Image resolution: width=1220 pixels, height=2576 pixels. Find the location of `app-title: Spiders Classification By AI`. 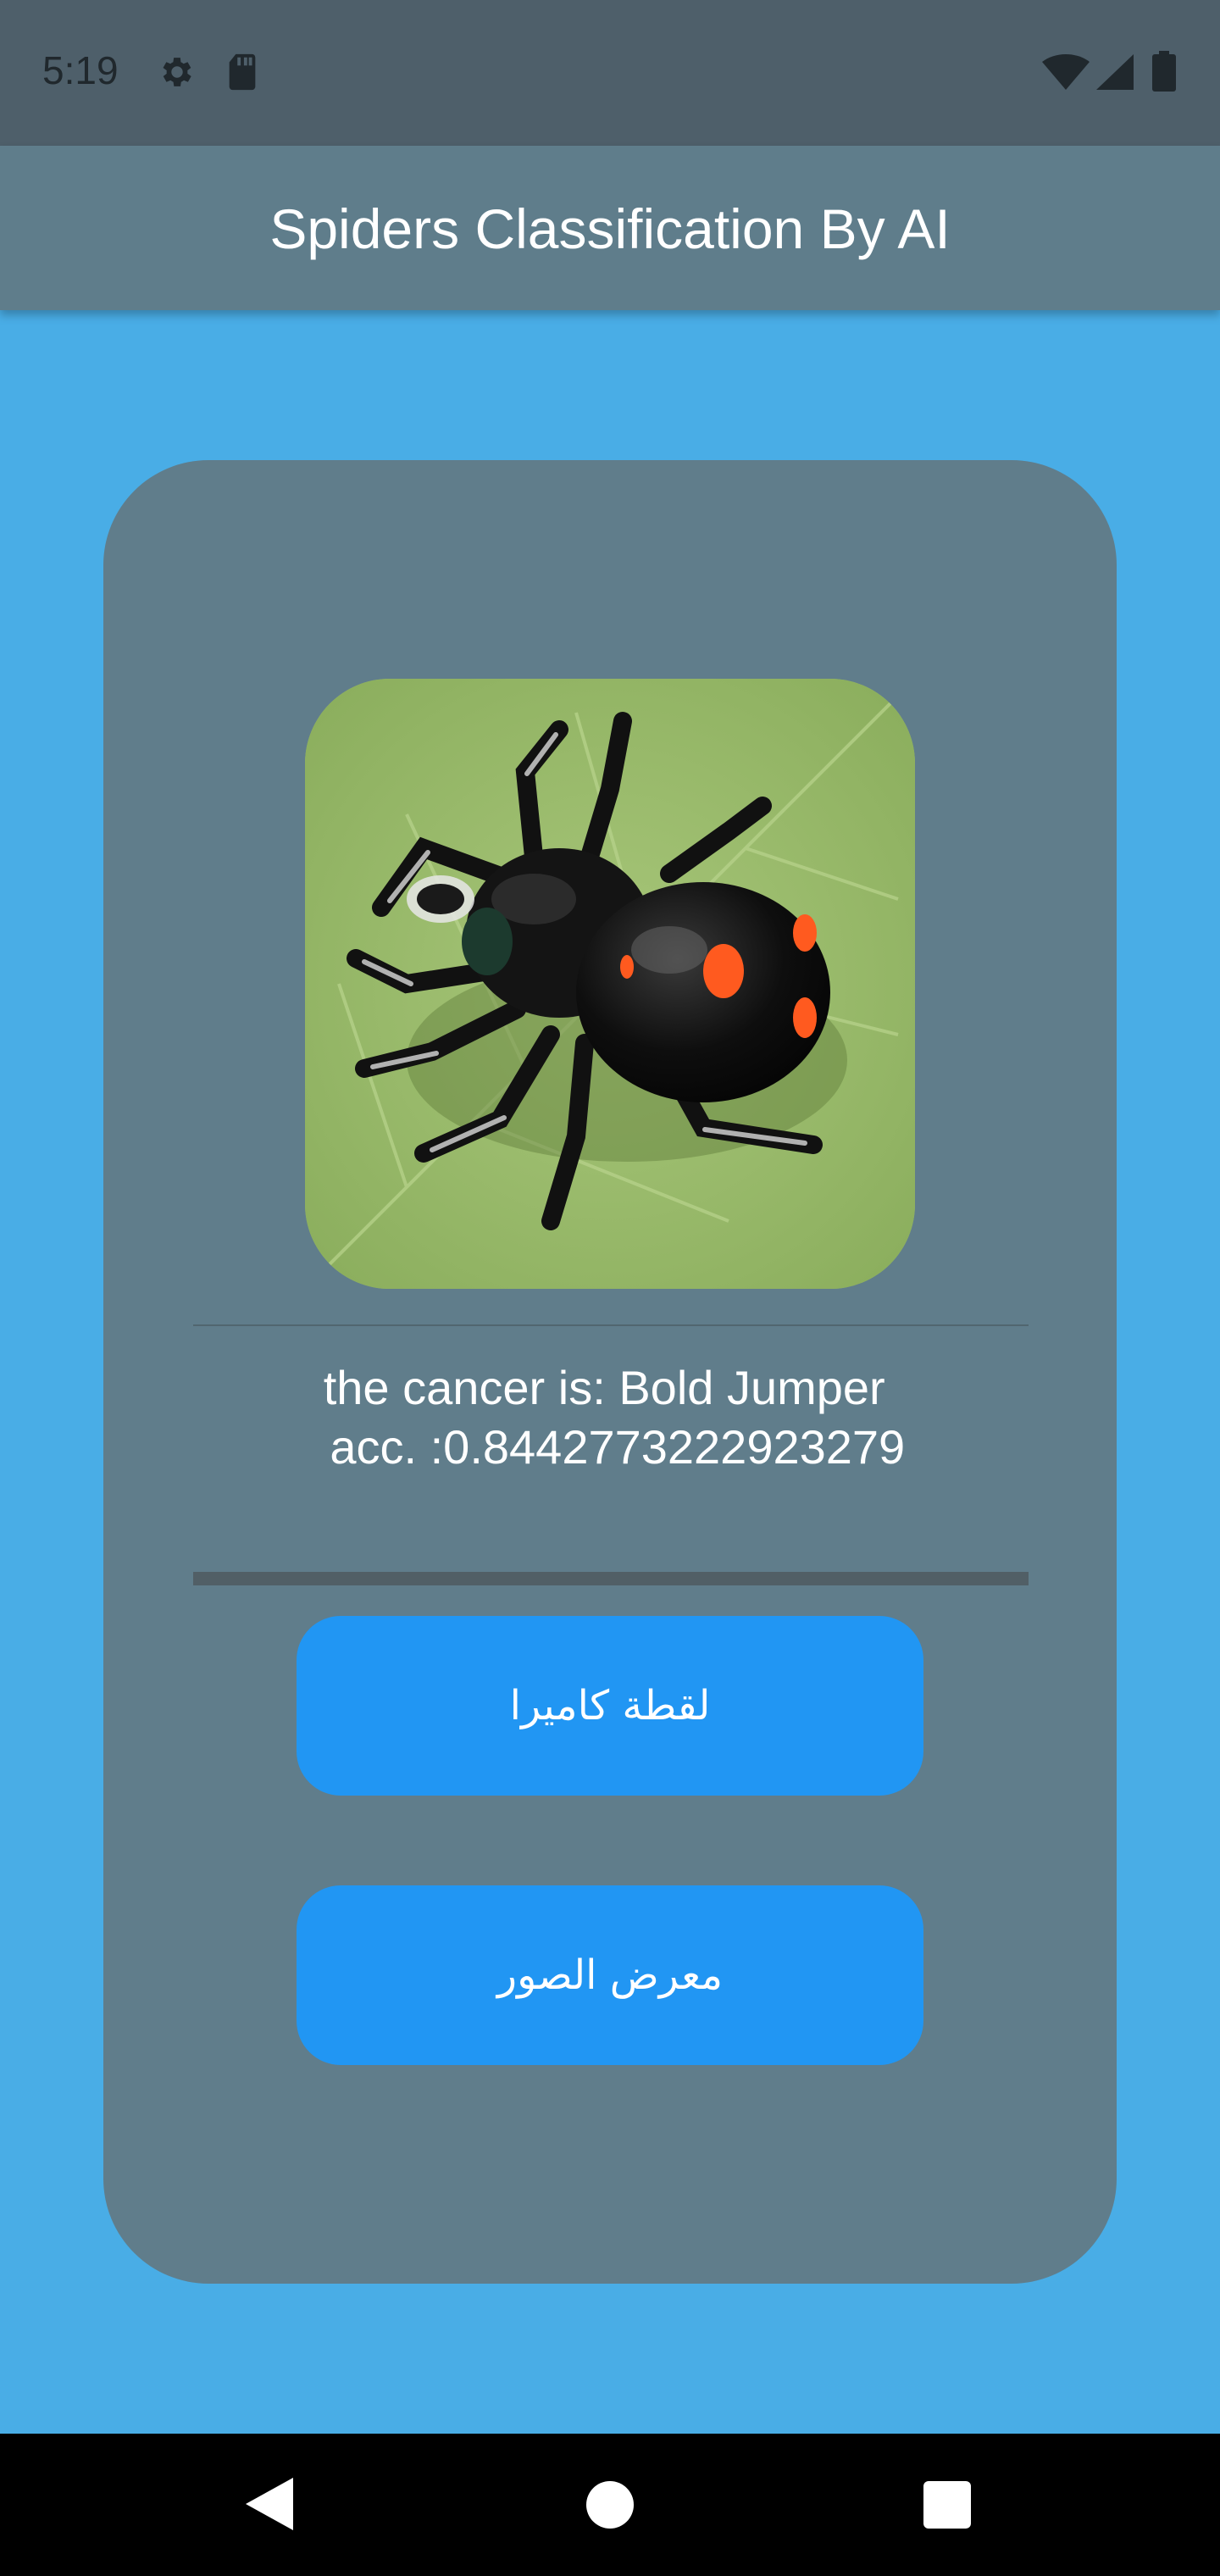

app-title: Spiders Classification By AI is located at coordinates (610, 228).